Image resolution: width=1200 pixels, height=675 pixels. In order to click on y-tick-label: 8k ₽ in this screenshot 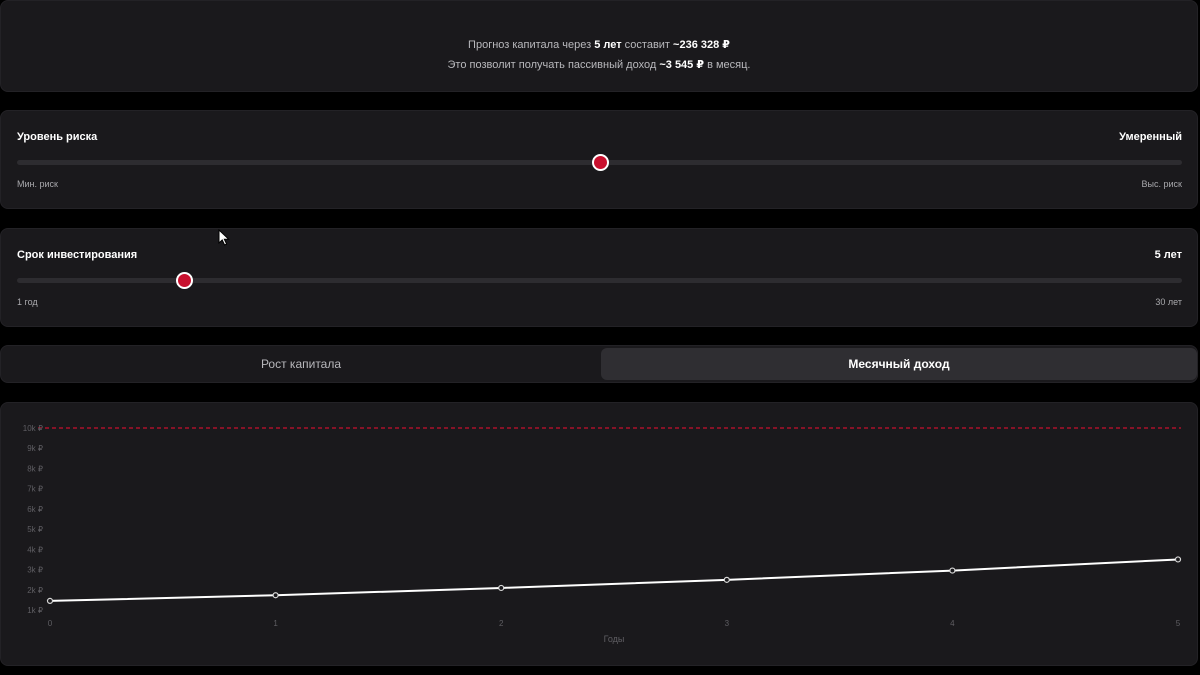, I will do `click(35, 468)`.